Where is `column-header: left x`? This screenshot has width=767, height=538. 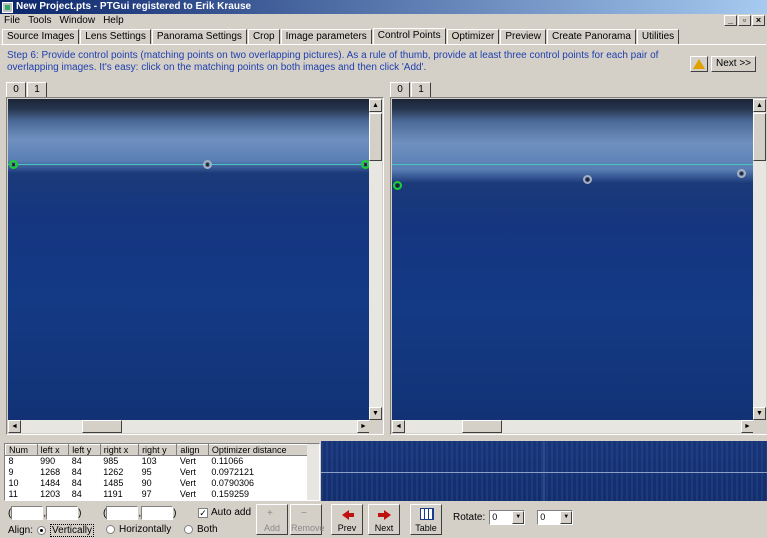
column-header: left x is located at coordinates (53, 450).